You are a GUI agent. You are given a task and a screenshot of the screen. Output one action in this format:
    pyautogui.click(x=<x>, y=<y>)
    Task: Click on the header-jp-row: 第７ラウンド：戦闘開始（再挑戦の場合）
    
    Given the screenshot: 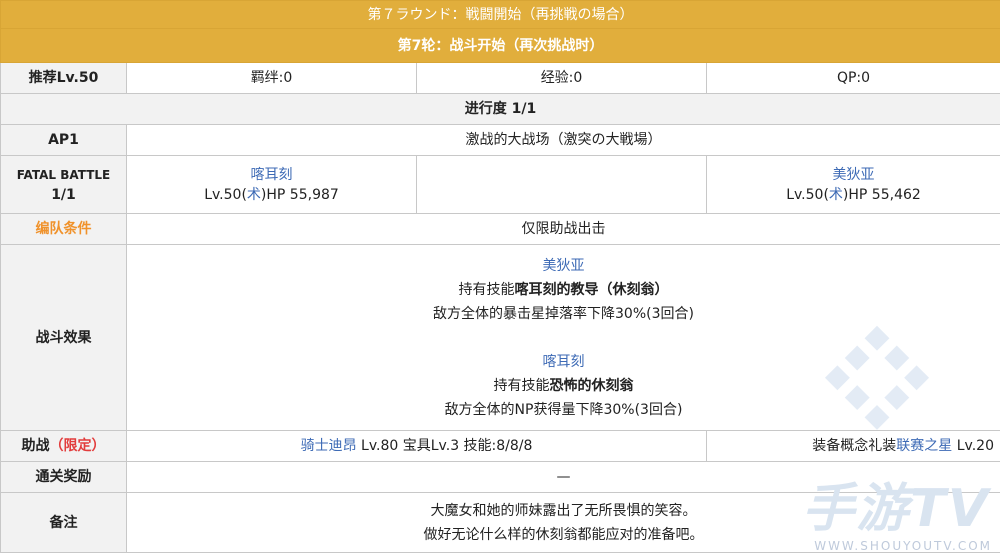 What is the action you would take?
    pyautogui.click(x=500, y=14)
    